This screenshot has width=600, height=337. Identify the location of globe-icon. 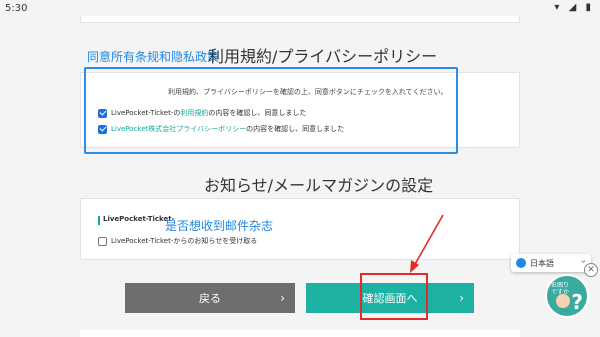
(521, 263).